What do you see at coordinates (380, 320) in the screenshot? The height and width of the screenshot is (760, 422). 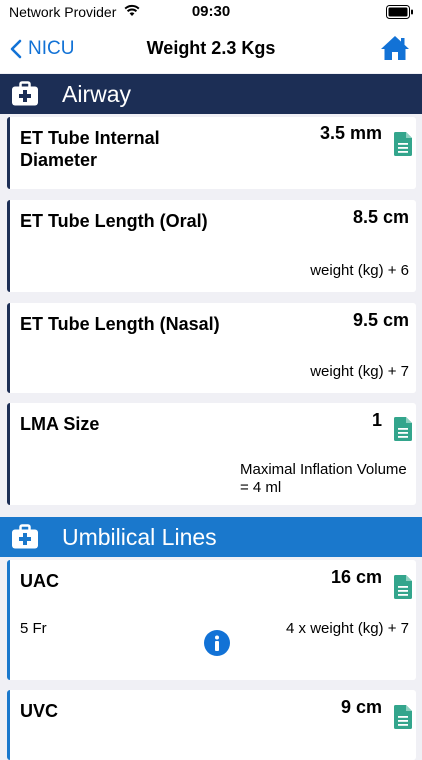 I see `card-value: 9.5 cm` at bounding box center [380, 320].